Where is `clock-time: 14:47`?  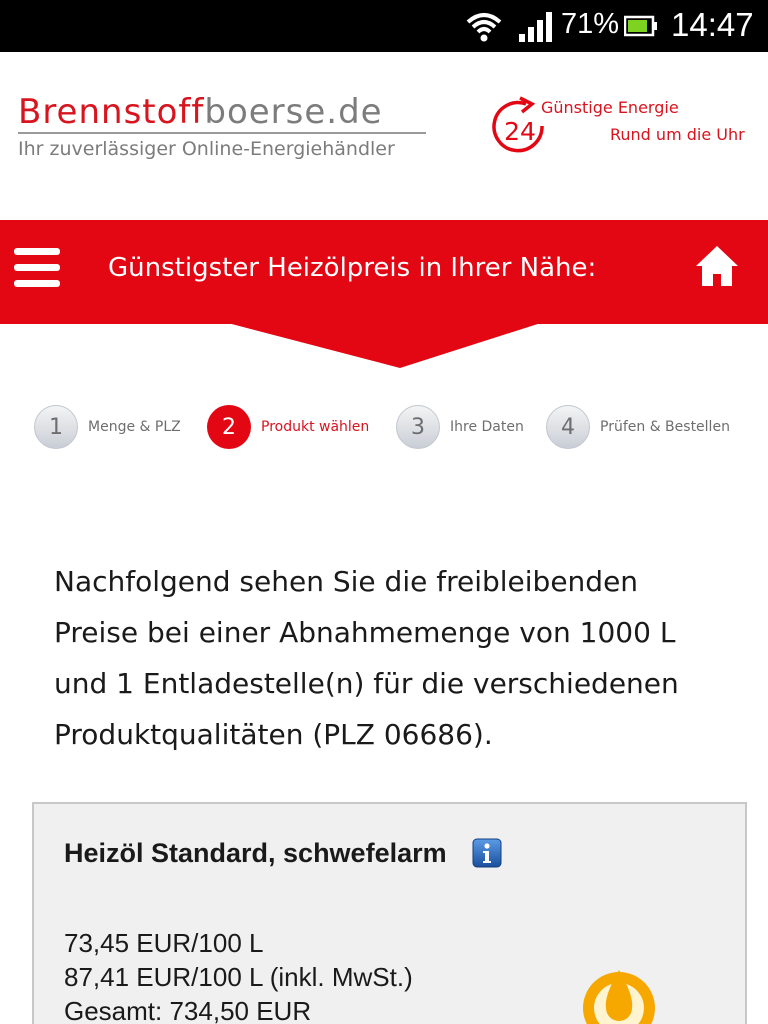 clock-time: 14:47 is located at coordinates (712, 24).